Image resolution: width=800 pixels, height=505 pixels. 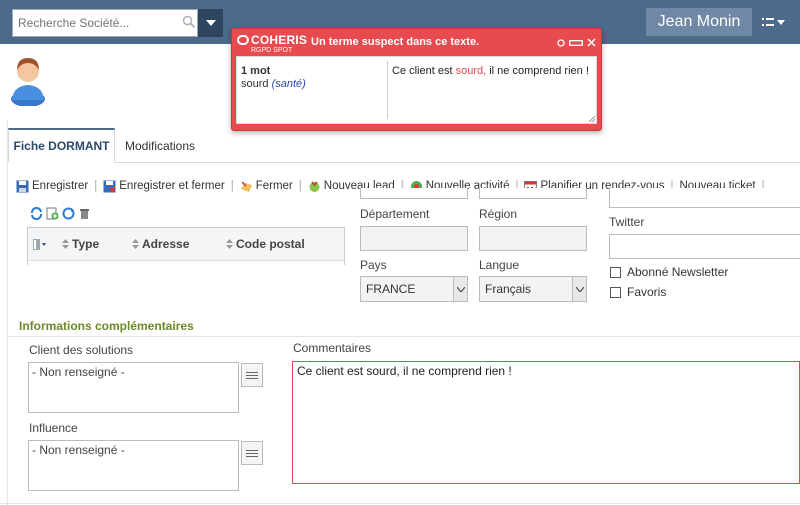 What do you see at coordinates (274, 186) in the screenshot?
I see `close-label: Fermer` at bounding box center [274, 186].